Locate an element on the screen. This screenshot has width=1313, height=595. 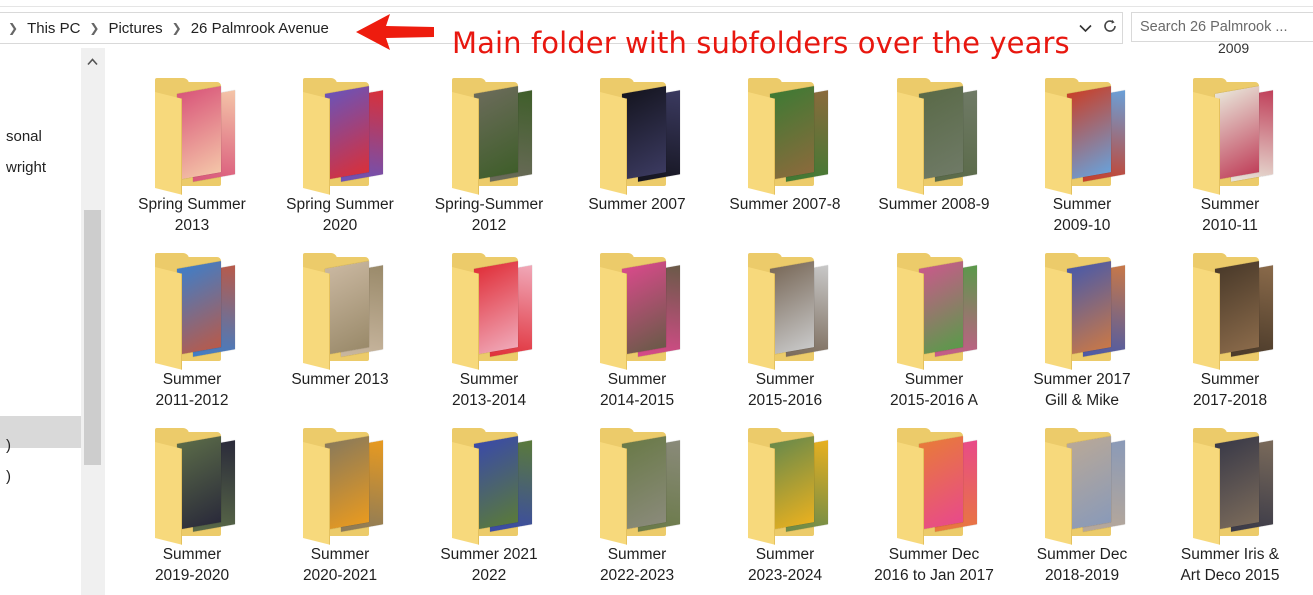
folder-item: Summer 2007 is located at coordinates (637, 133).